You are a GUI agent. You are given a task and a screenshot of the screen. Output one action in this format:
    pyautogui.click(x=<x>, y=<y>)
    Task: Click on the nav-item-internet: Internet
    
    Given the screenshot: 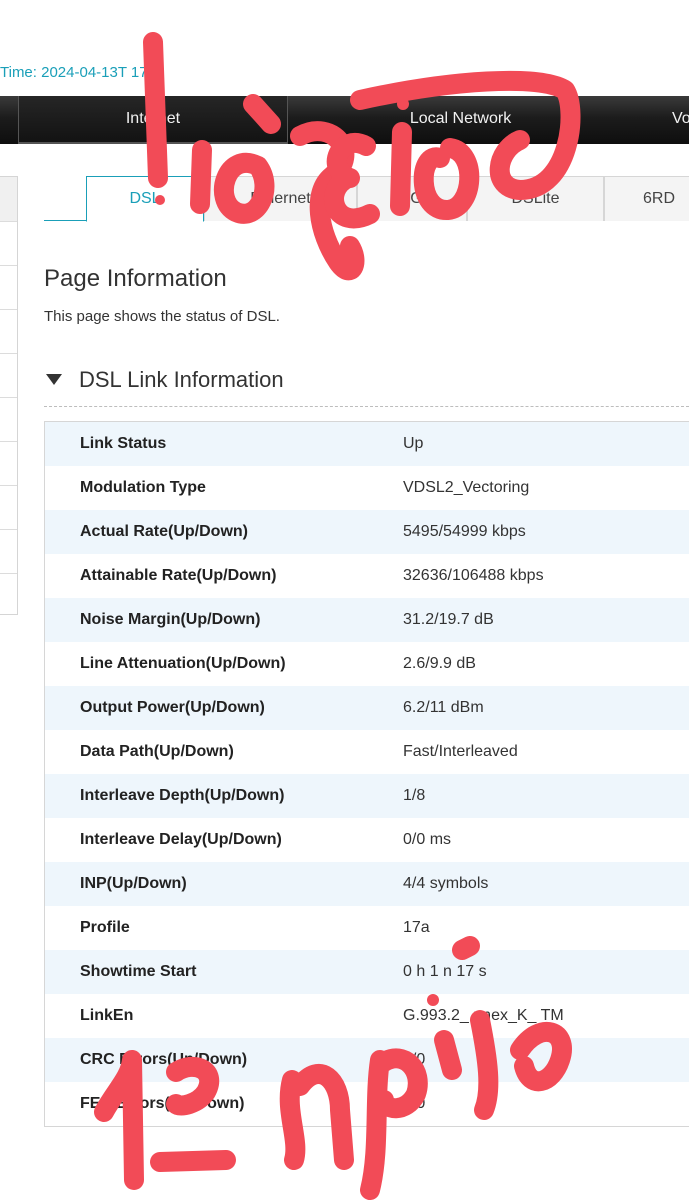 What is the action you would take?
    pyautogui.click(x=153, y=120)
    